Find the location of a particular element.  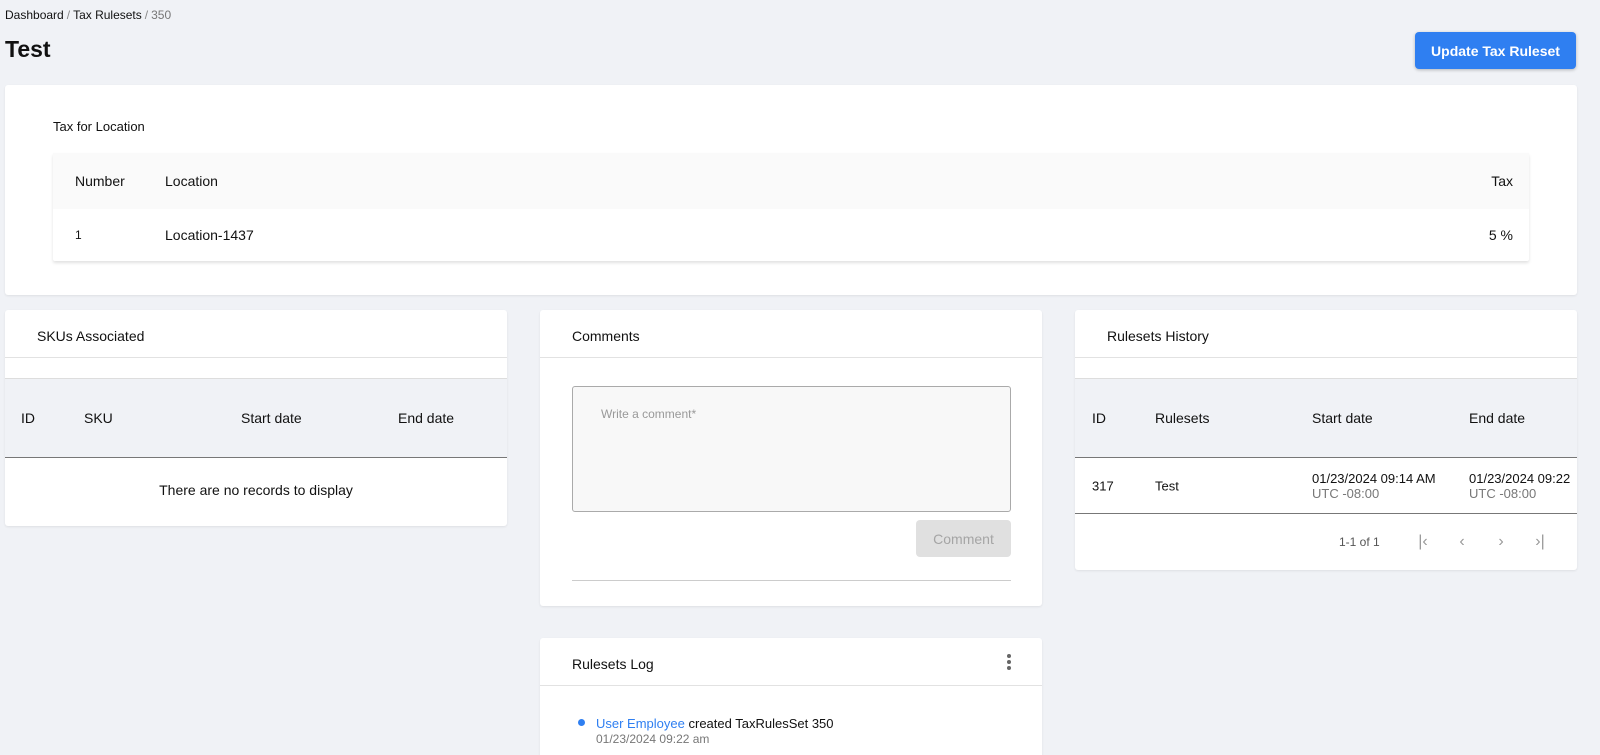

page-title: Test is located at coordinates (28, 49).